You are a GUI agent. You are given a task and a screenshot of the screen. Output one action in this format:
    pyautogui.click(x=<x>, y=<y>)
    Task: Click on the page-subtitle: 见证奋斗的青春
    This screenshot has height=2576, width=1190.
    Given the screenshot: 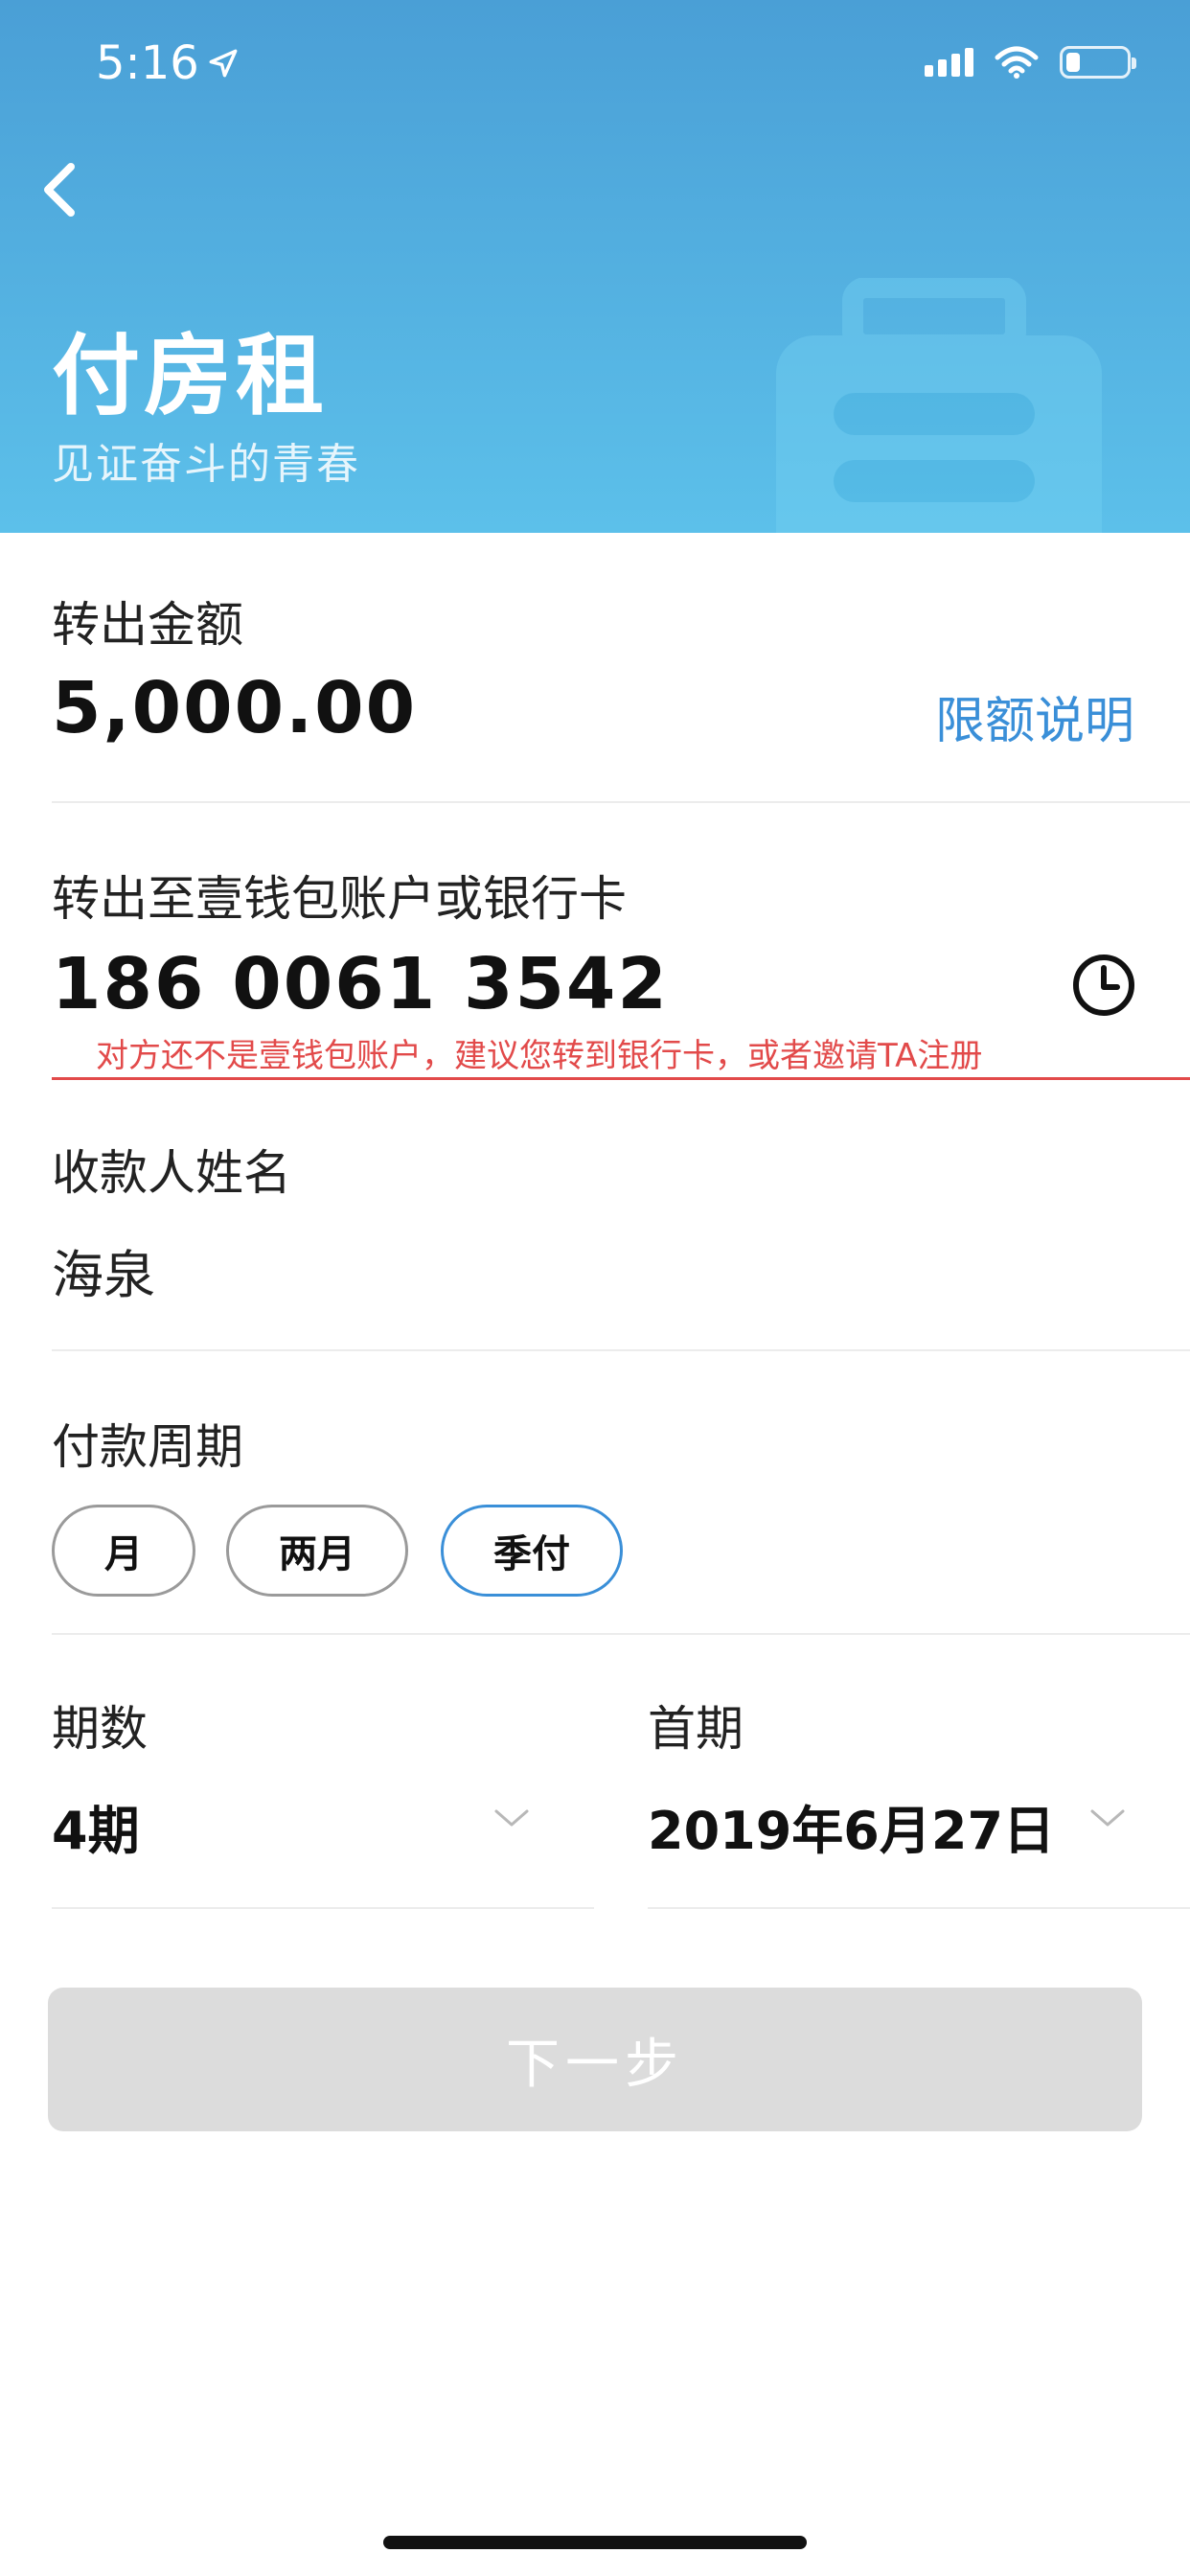 What is the action you would take?
    pyautogui.click(x=206, y=464)
    